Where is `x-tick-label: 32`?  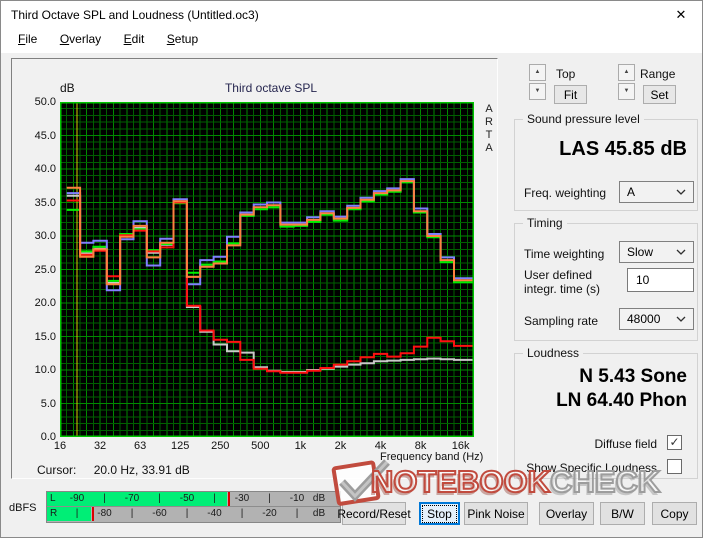 x-tick-label: 32 is located at coordinates (100, 446).